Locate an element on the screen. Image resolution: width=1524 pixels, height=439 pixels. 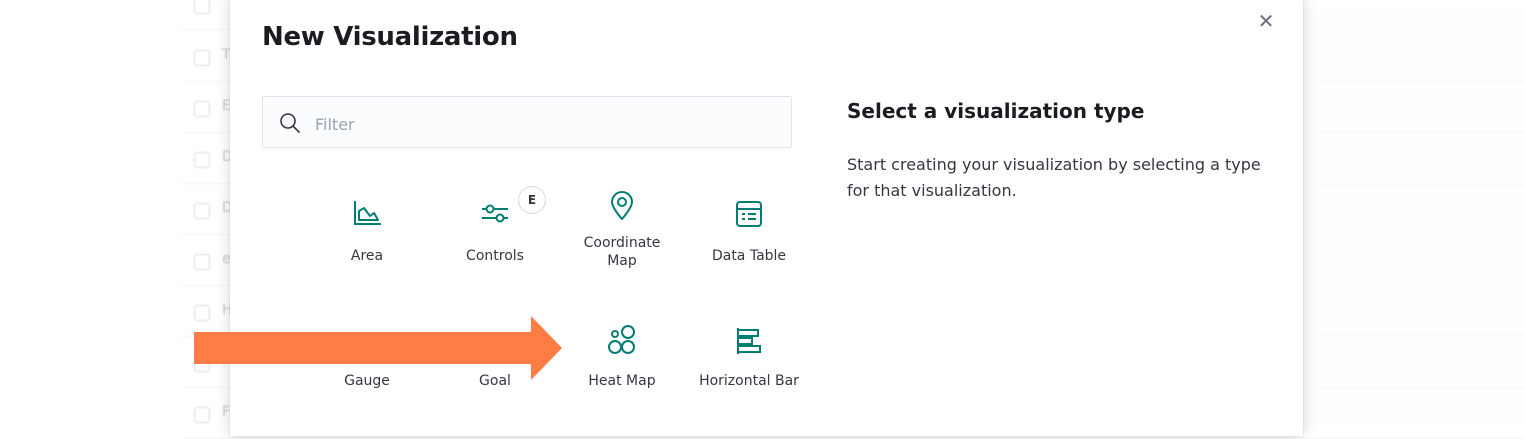
type-label: Heat Map is located at coordinates (622, 381).